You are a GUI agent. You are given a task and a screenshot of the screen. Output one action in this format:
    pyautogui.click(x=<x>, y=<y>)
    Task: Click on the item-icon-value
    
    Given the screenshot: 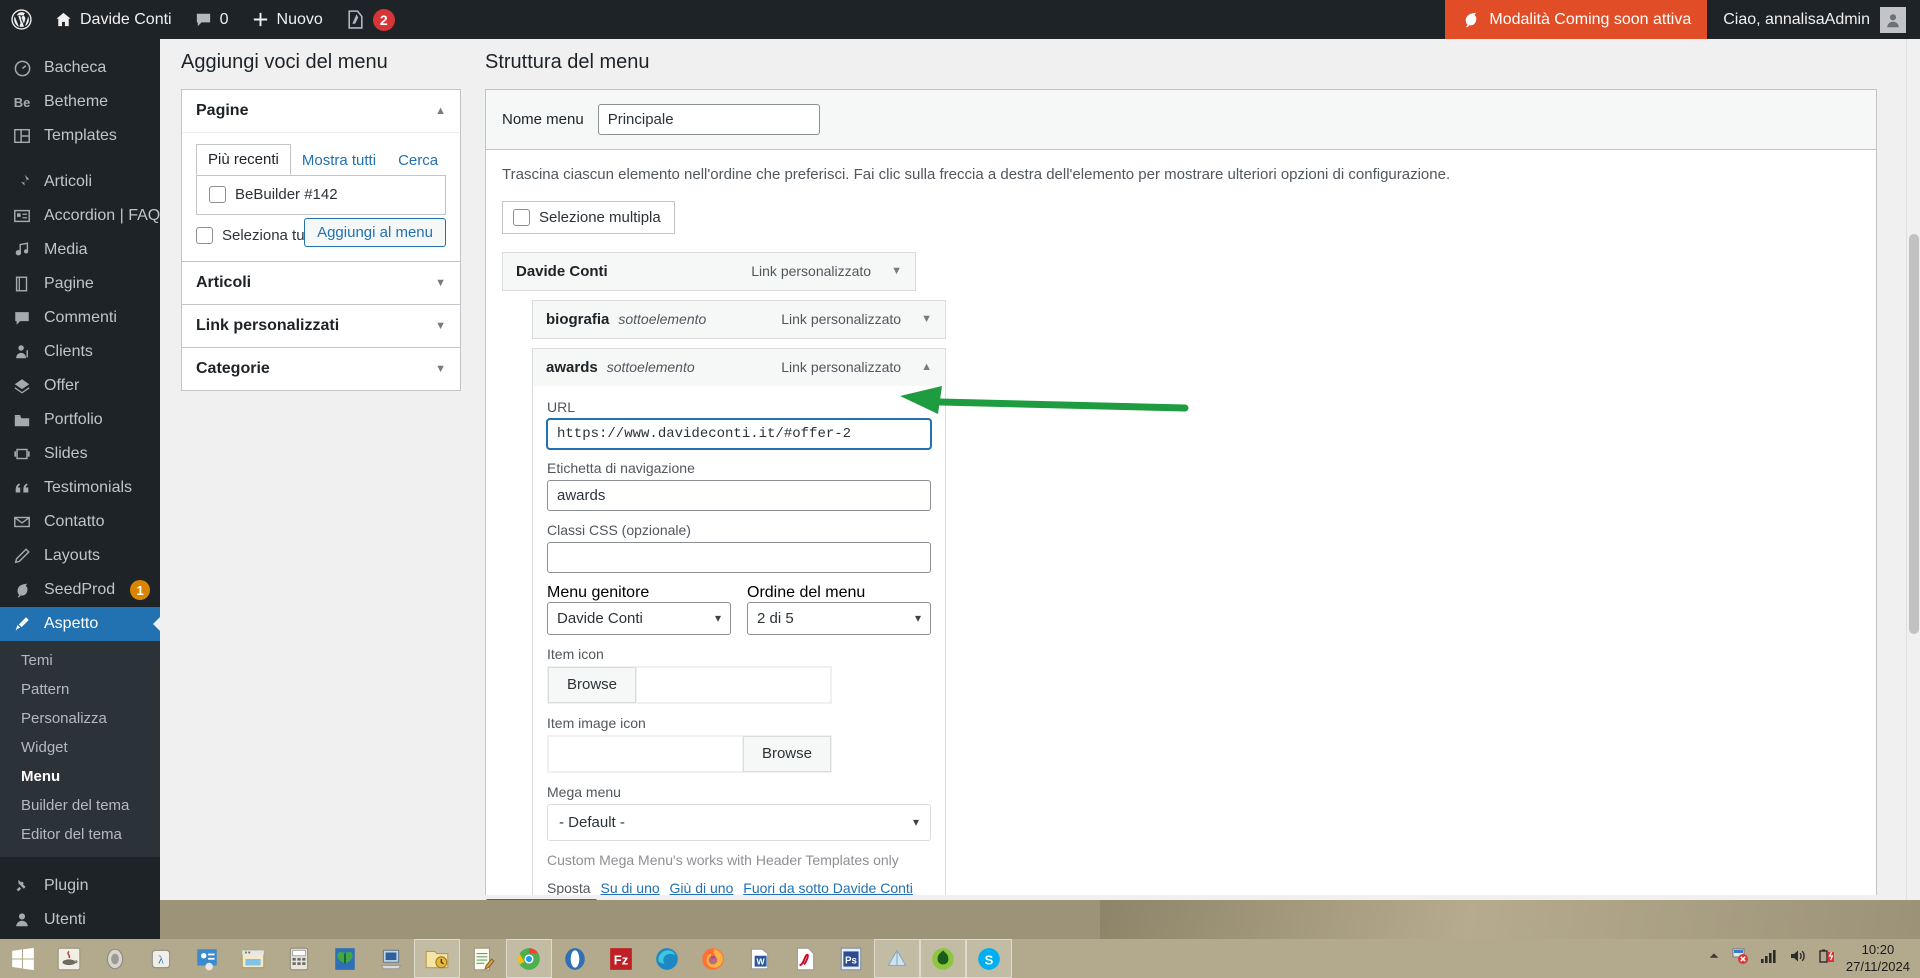 What is the action you would take?
    pyautogui.click(x=733, y=684)
    